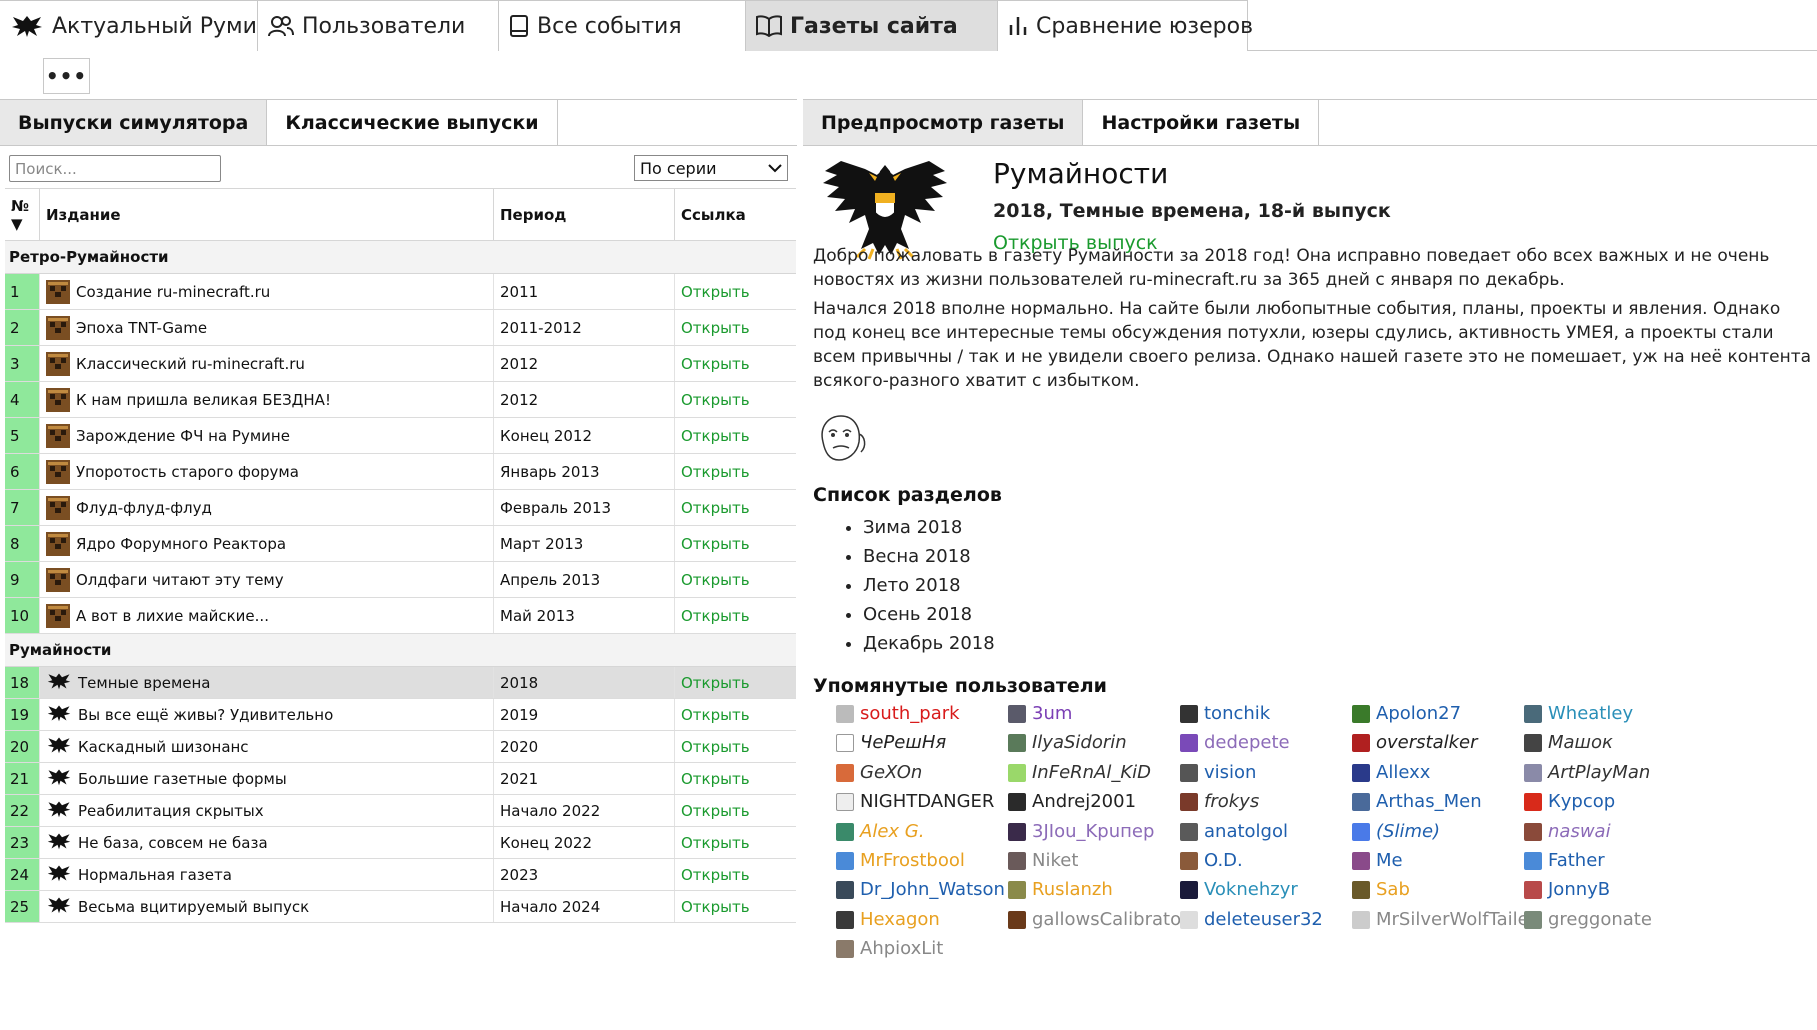 The height and width of the screenshot is (1030, 1817). Describe the element at coordinates (1201, 122) in the screenshot. I see `tab-newspaper-settings: Настройки газеты` at that location.